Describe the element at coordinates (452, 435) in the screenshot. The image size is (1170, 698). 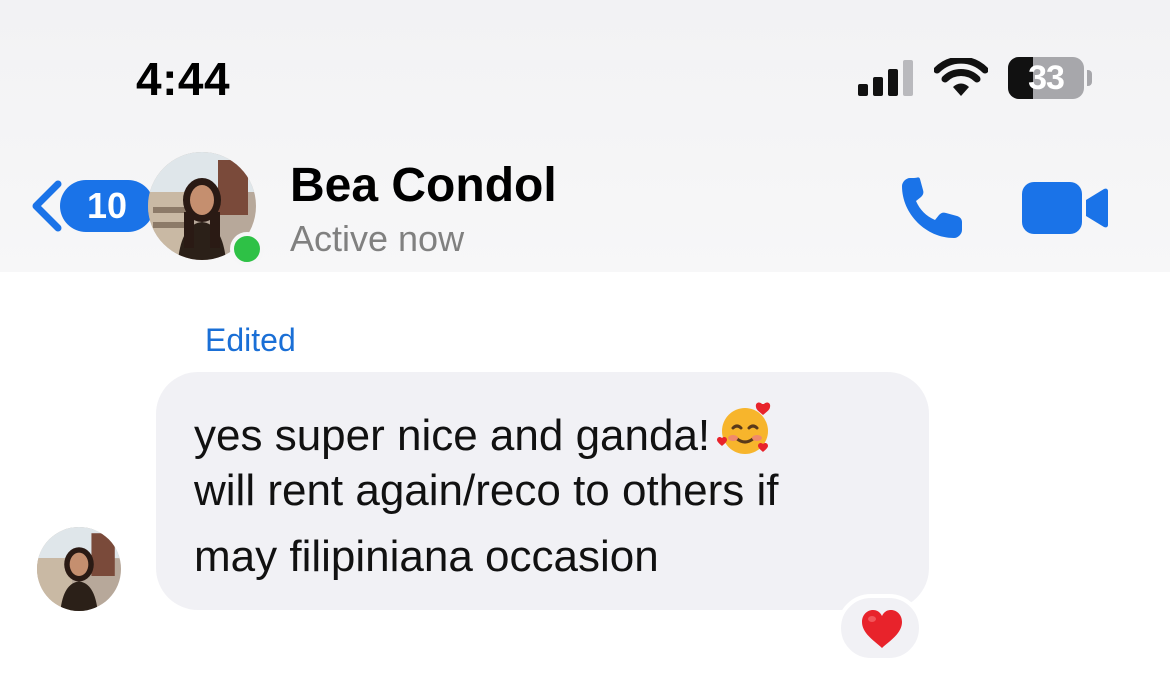
I see `message-line-1-text: yes super nice and ganda!` at that location.